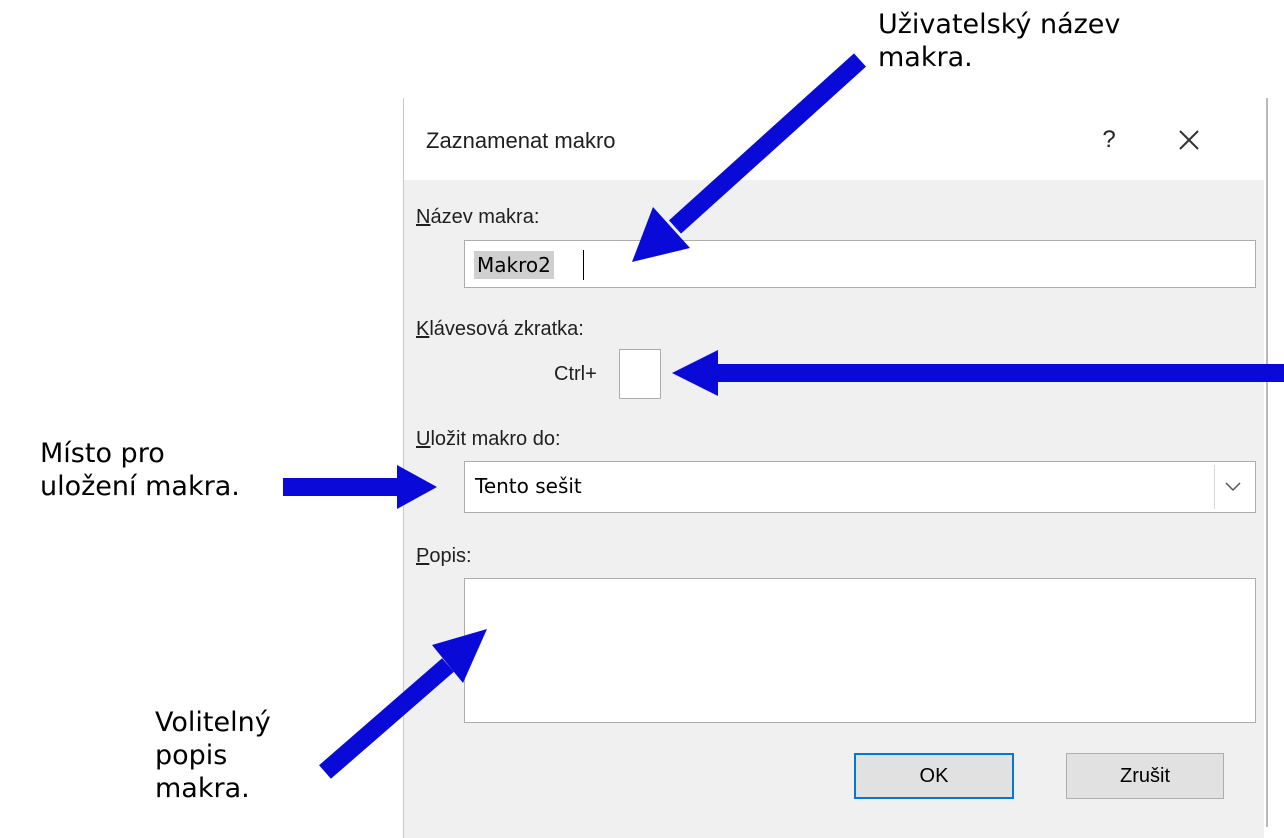  Describe the element at coordinates (423, 329) in the screenshot. I see `access-key: K` at that location.